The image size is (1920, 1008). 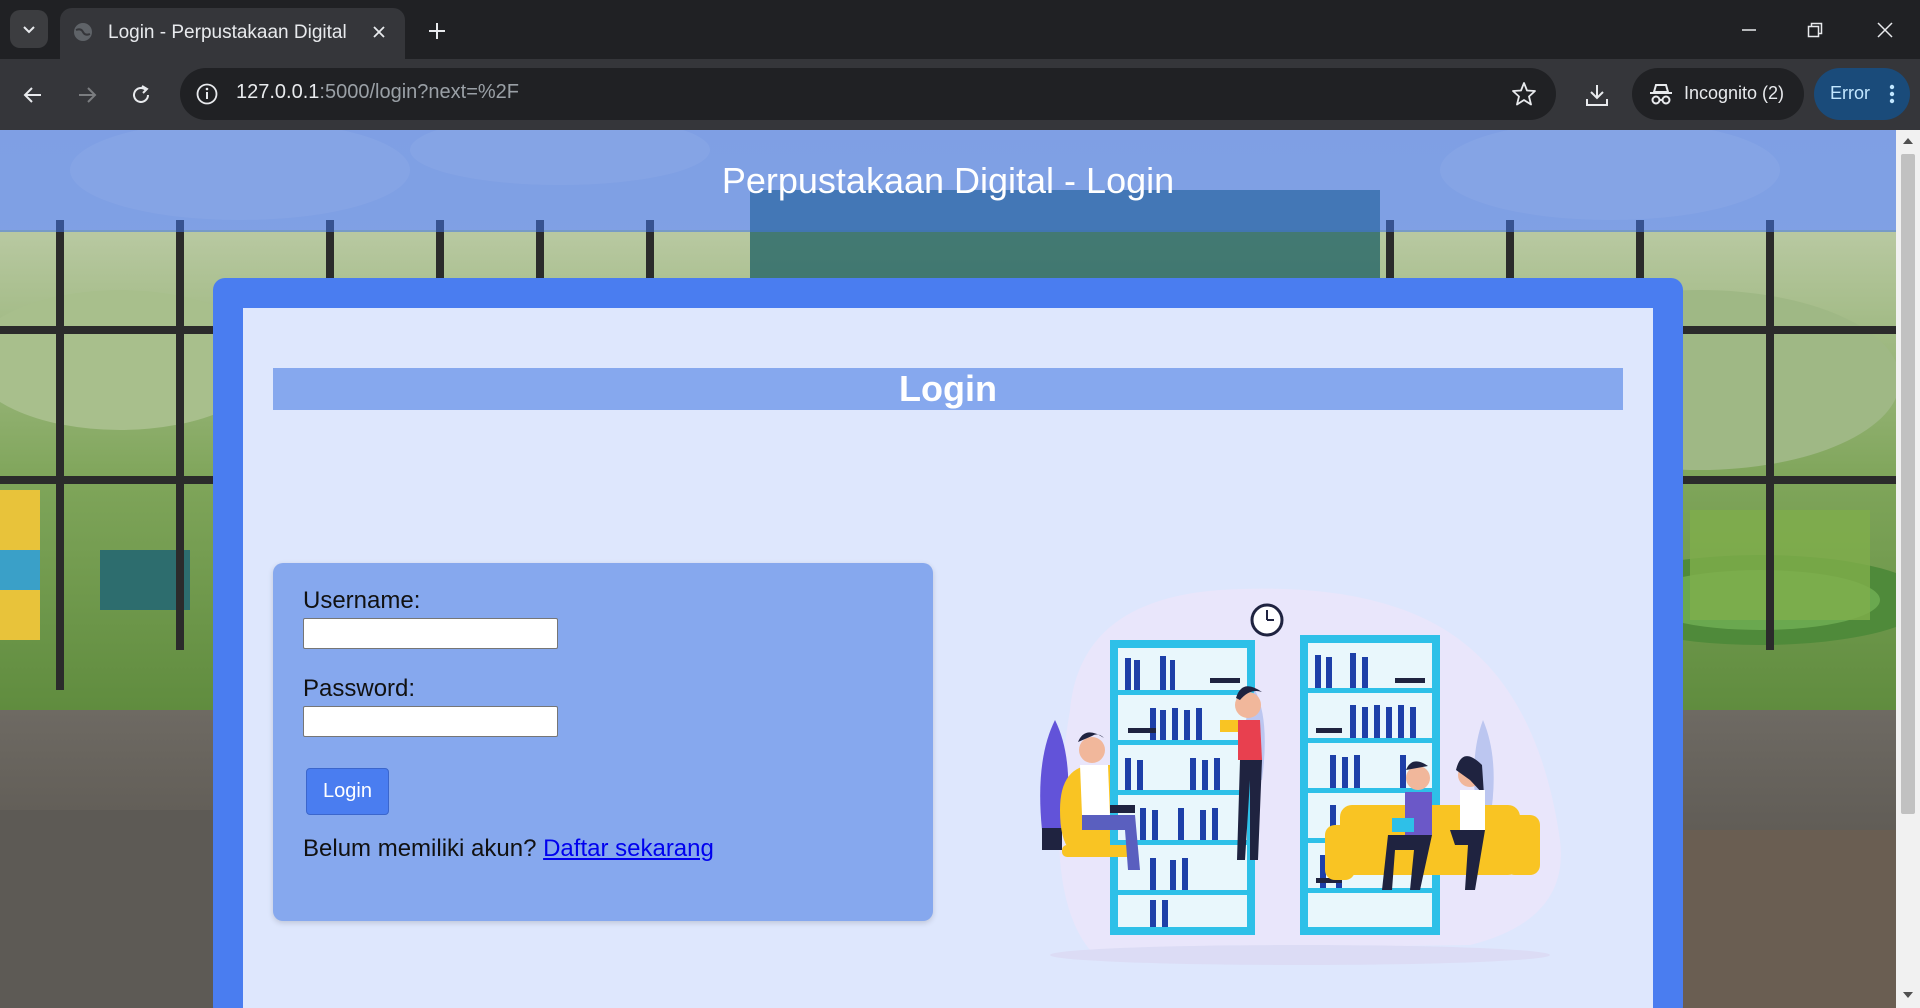 I want to click on login-button: Login, so click(x=347, y=791).